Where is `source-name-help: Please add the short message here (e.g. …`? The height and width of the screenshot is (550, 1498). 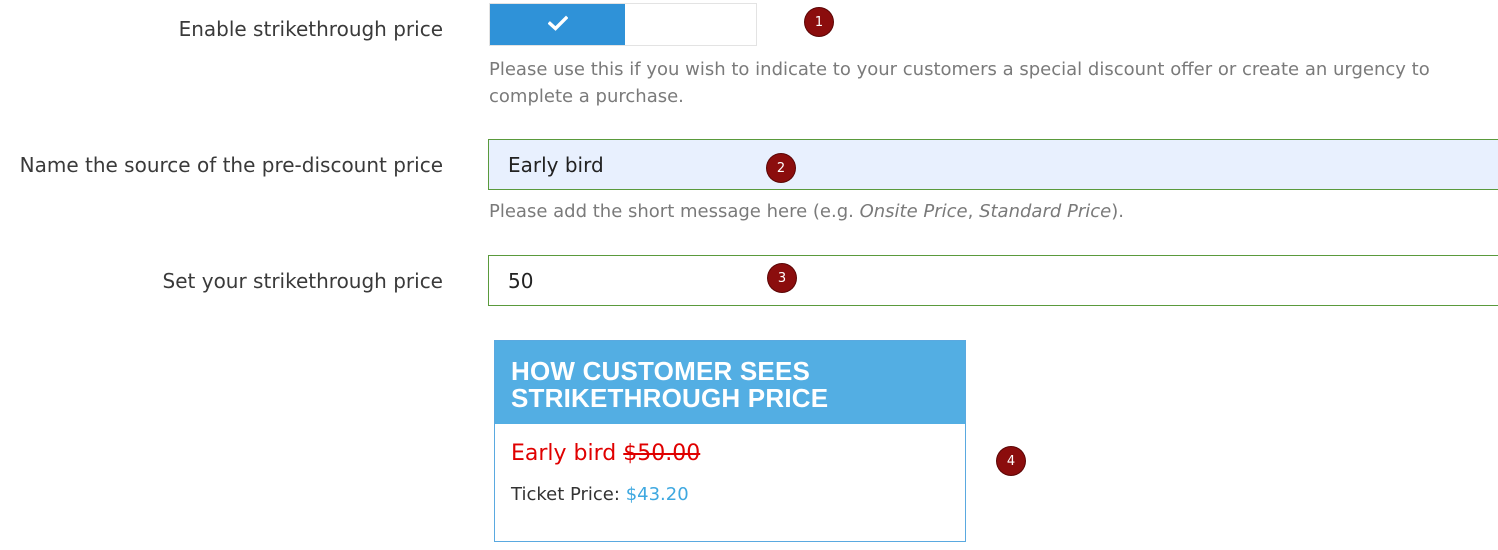
source-name-help: Please add the short message here (e.g. … is located at coordinates (806, 211).